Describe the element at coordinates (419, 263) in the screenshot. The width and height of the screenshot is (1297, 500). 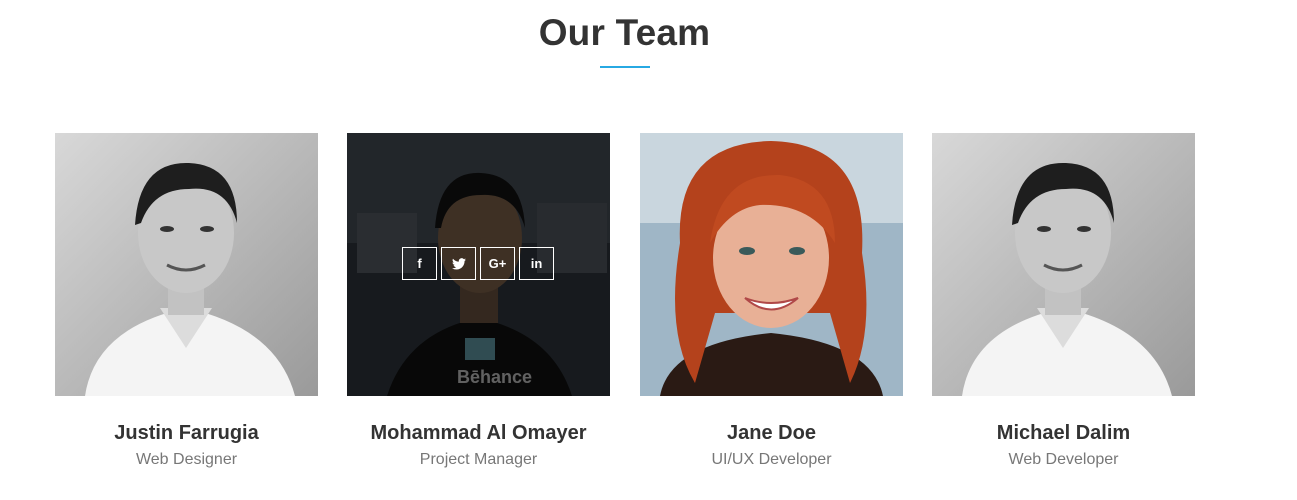
I see `facebook-icon: f` at that location.